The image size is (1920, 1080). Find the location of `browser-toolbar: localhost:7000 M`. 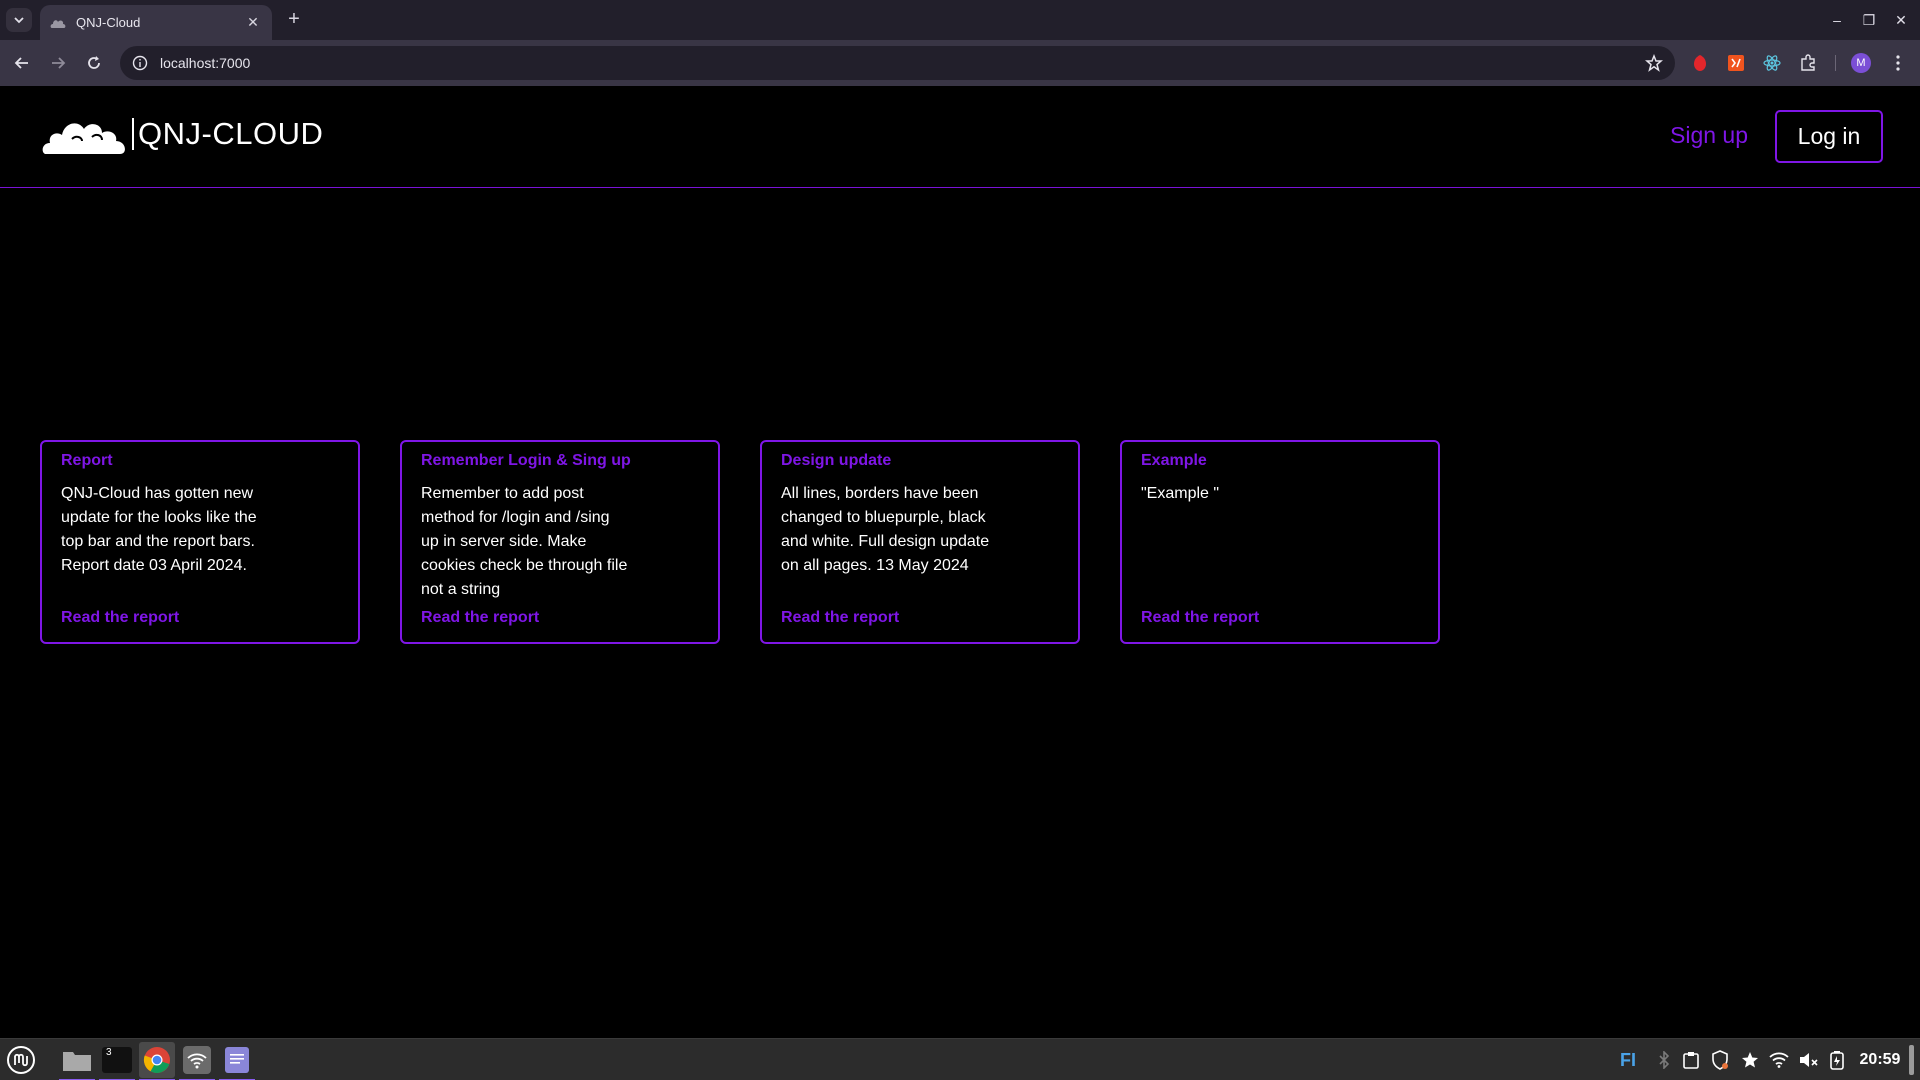

browser-toolbar: localhost:7000 M is located at coordinates (960, 63).